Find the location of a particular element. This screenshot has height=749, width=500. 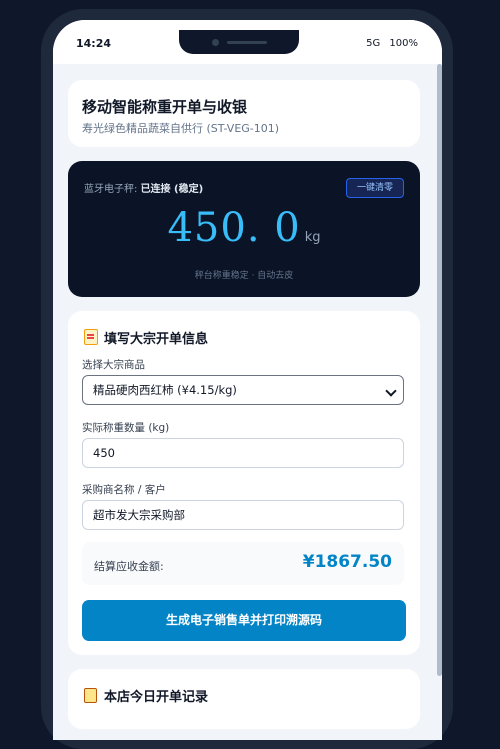

buyer-input: 超市发大宗采购部 is located at coordinates (243, 515).